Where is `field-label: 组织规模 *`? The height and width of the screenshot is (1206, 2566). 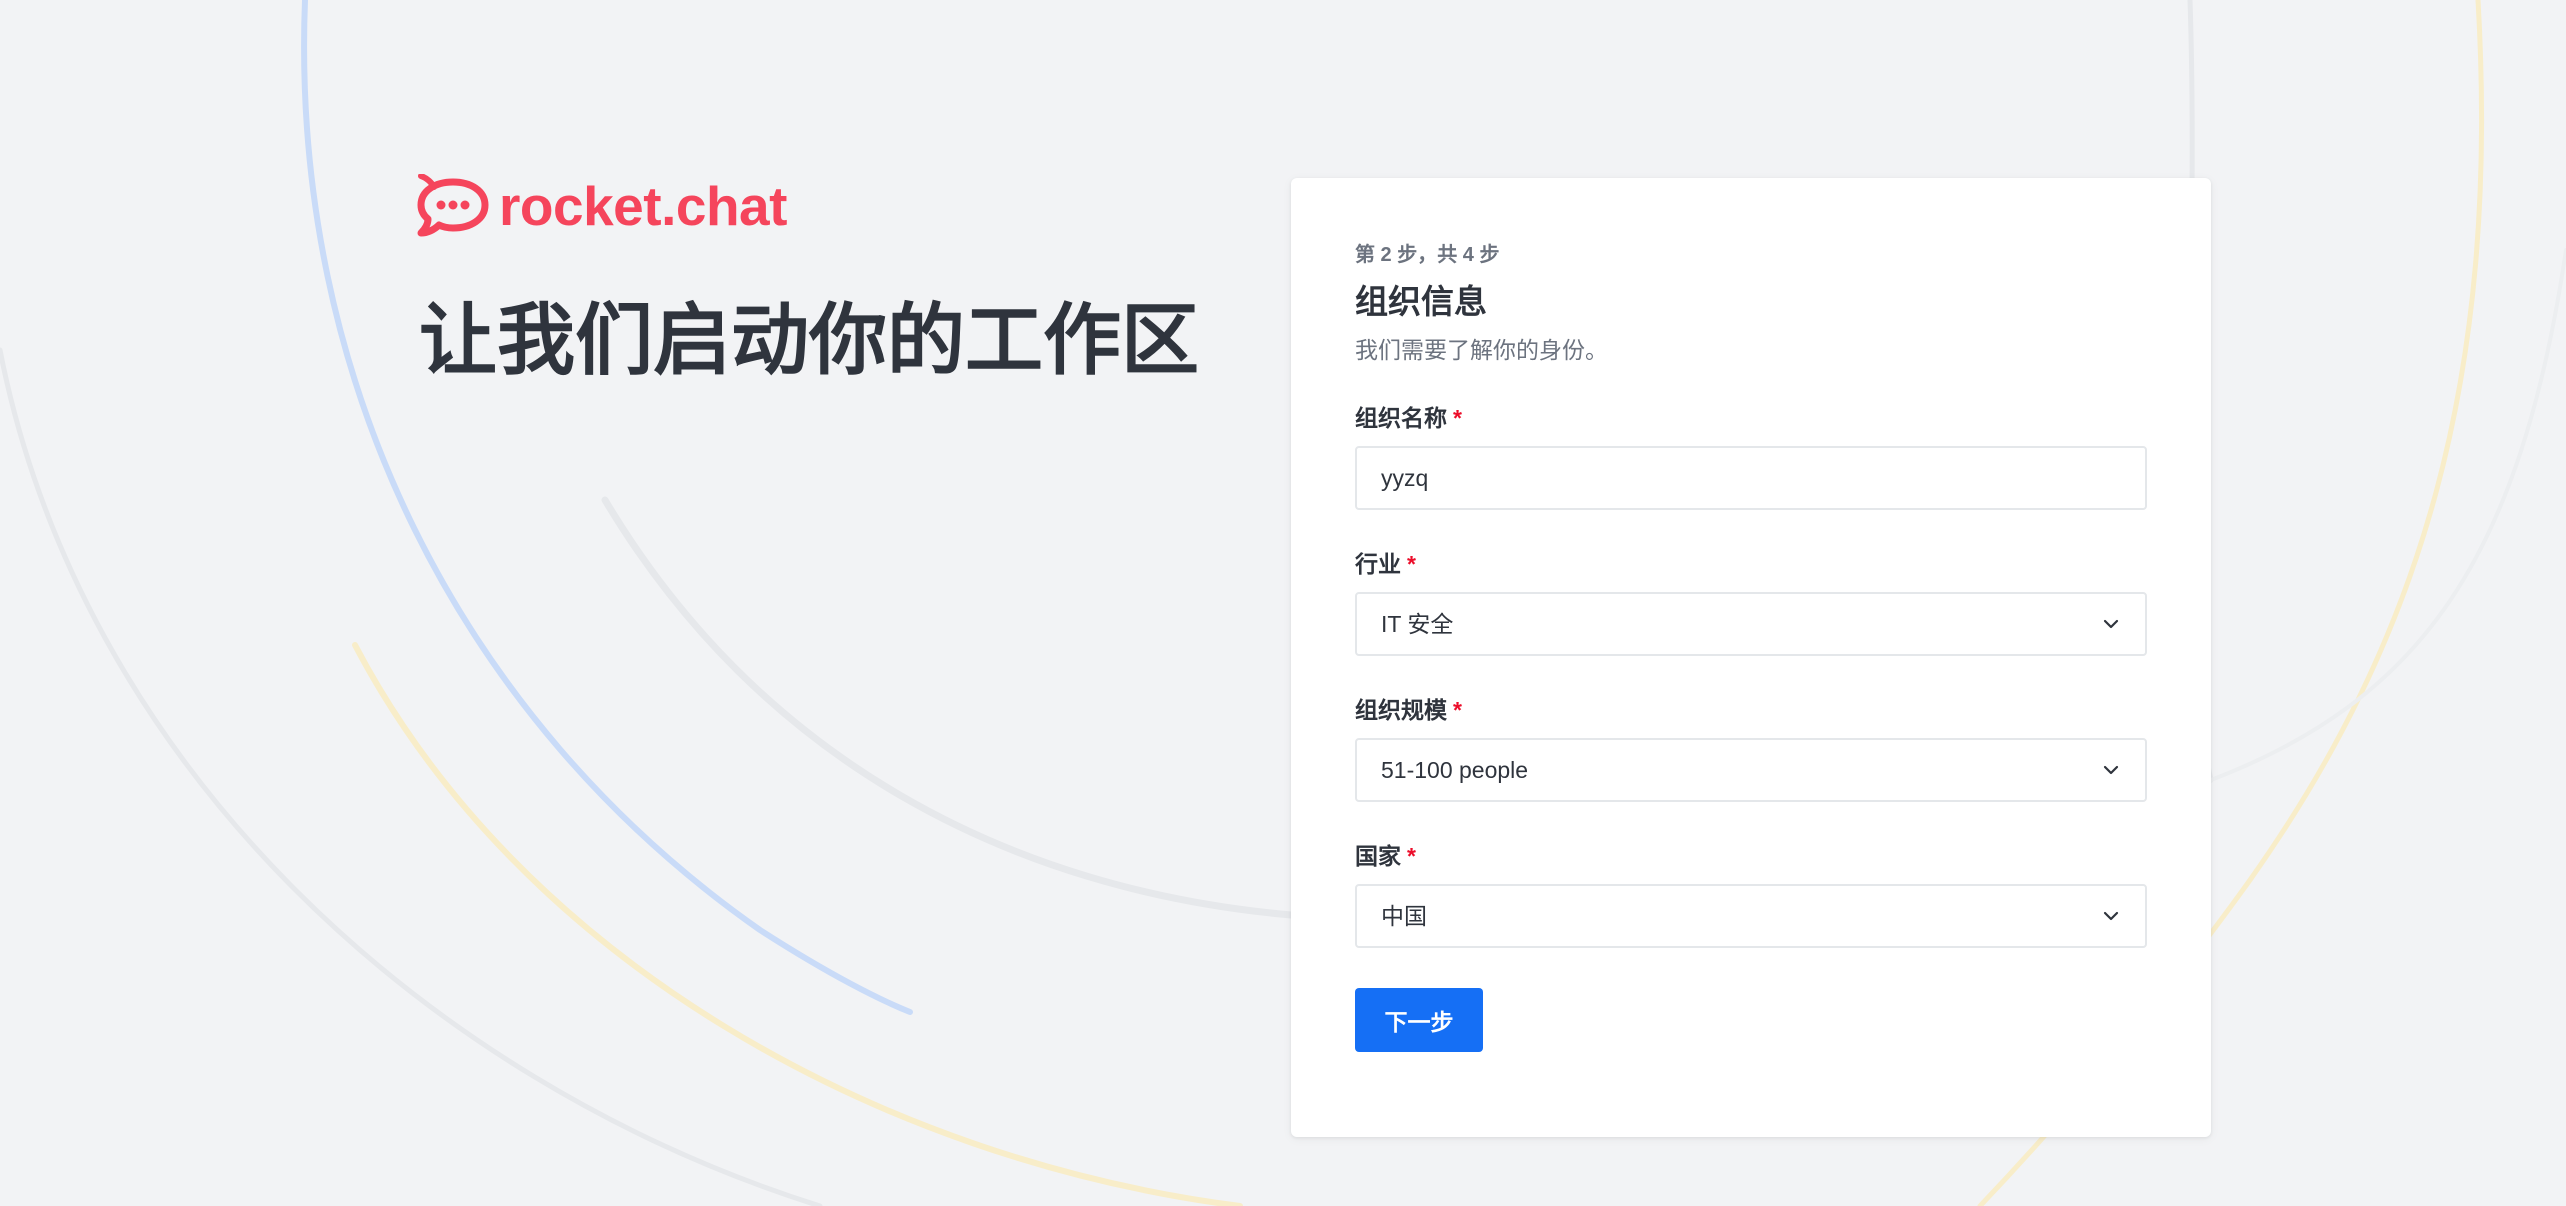 field-label: 组织规模 * is located at coordinates (1751, 710).